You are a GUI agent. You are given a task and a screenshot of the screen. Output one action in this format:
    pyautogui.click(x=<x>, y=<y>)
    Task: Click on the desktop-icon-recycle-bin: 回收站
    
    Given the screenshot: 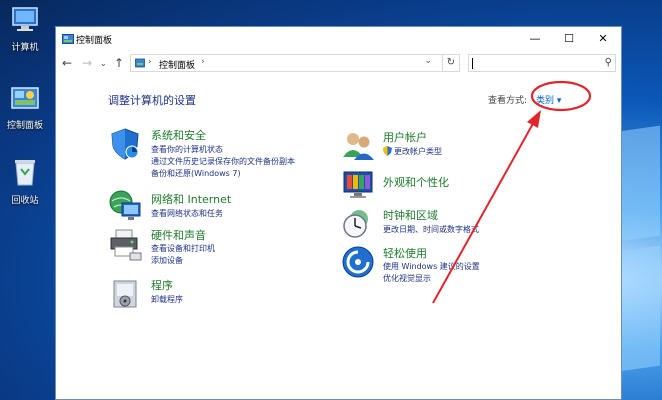 What is the action you would take?
    pyautogui.click(x=25, y=181)
    